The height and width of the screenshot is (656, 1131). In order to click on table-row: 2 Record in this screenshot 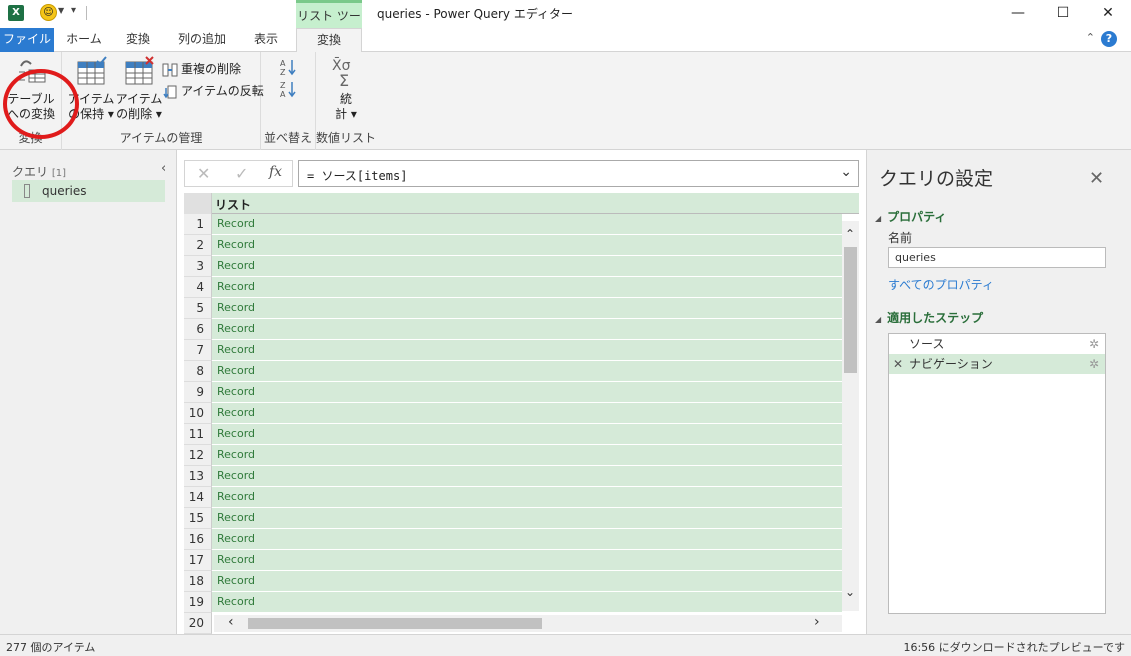, I will do `click(513, 245)`.